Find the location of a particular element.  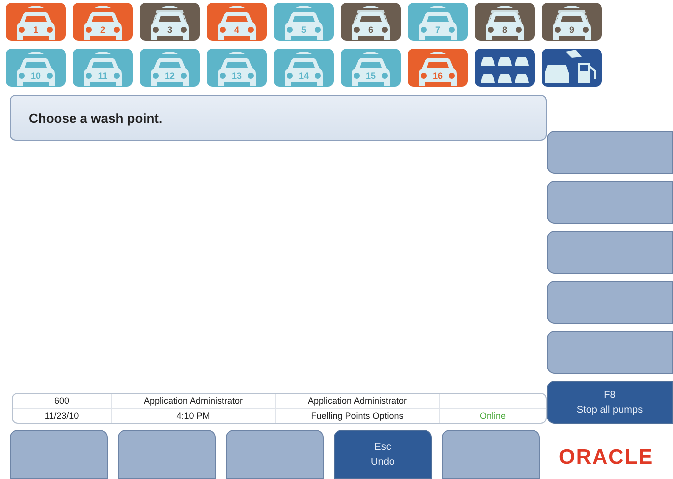

wash-point-number: 16 is located at coordinates (438, 76).